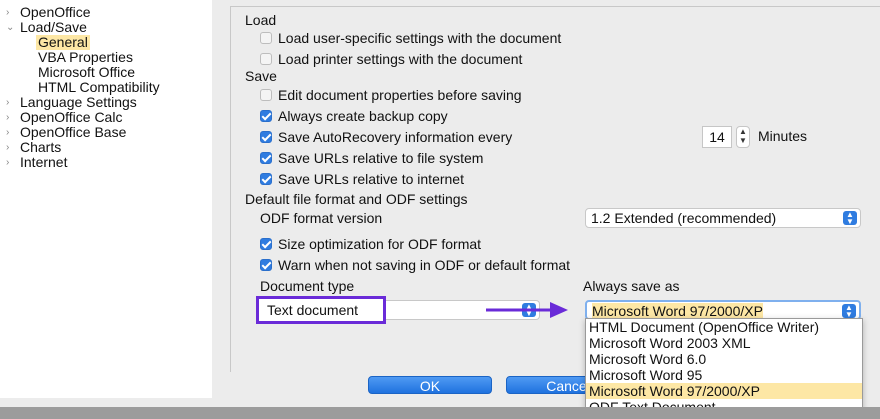 This screenshot has width=880, height=419. Describe the element at coordinates (261, 20) in the screenshot. I see `section-load-title: Load` at that location.